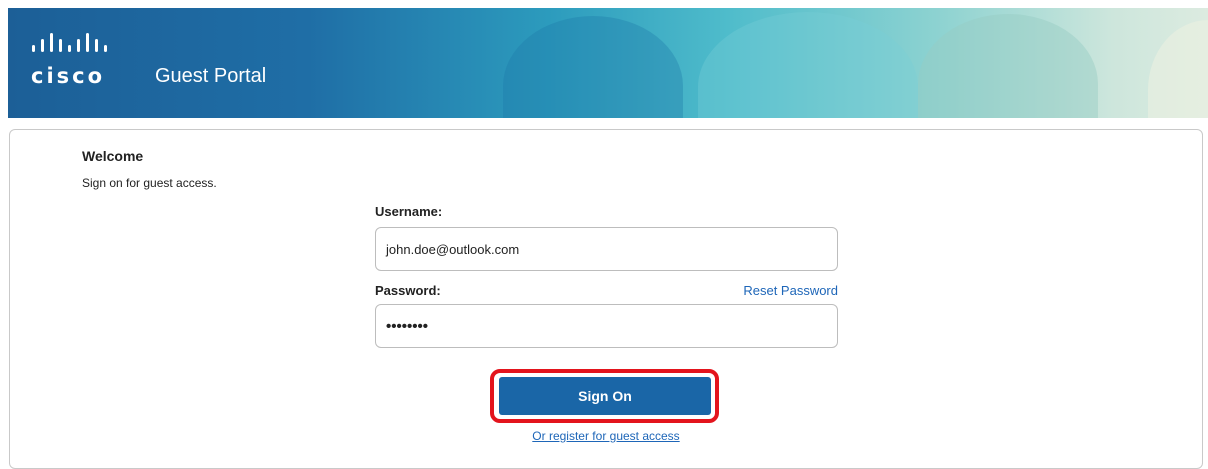 Image resolution: width=1208 pixels, height=469 pixels. Describe the element at coordinates (769, 290) in the screenshot. I see `reset-password-link: Reset Password` at that location.